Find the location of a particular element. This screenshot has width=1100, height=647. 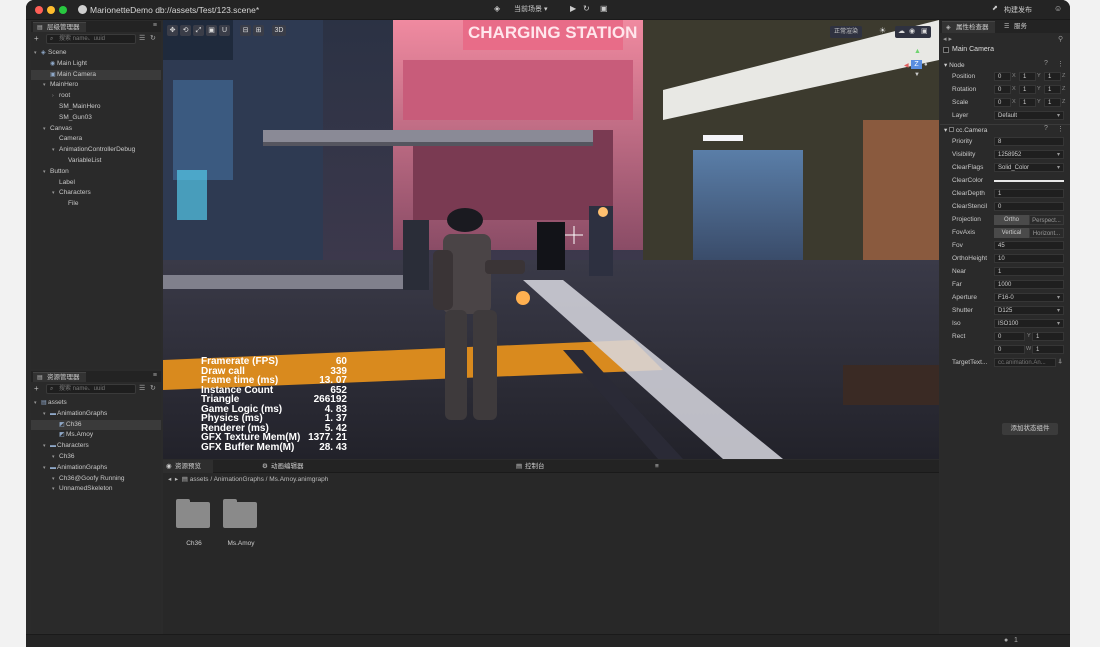

prop-input: 1 is located at coordinates (1029, 193).